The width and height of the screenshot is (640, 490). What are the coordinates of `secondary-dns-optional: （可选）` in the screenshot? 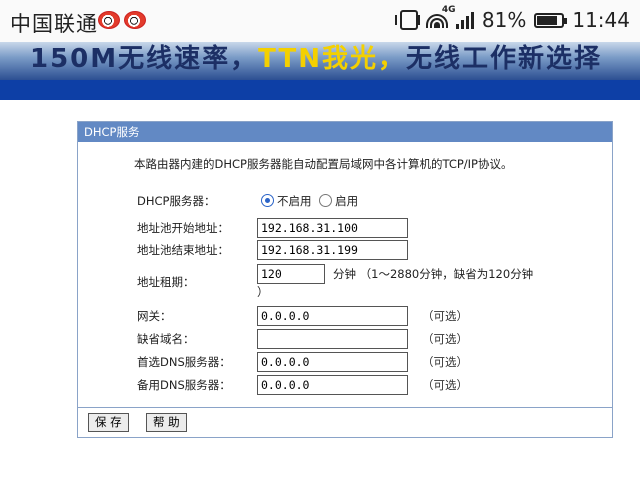 It's located at (445, 385).